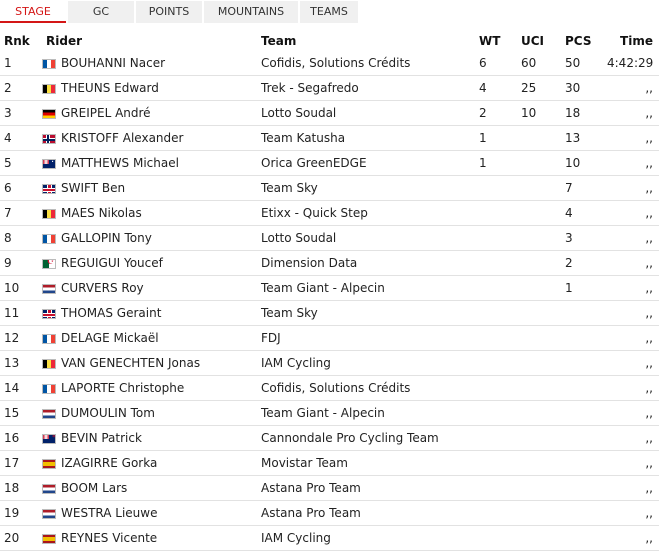  What do you see at coordinates (149, 438) in the screenshot?
I see `rider-link: BEVIN Patrick` at bounding box center [149, 438].